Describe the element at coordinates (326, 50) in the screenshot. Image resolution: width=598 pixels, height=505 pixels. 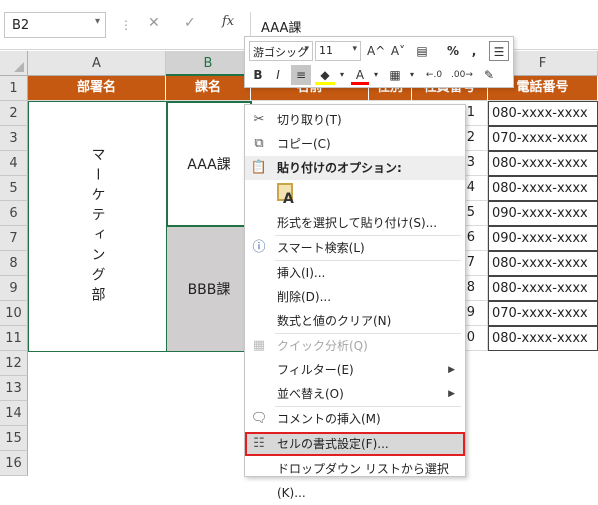
I see `font-size-value: 11` at that location.